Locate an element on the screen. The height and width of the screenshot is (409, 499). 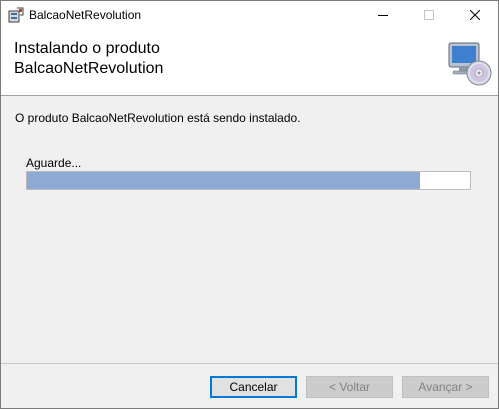
maximize-button is located at coordinates (429, 15).